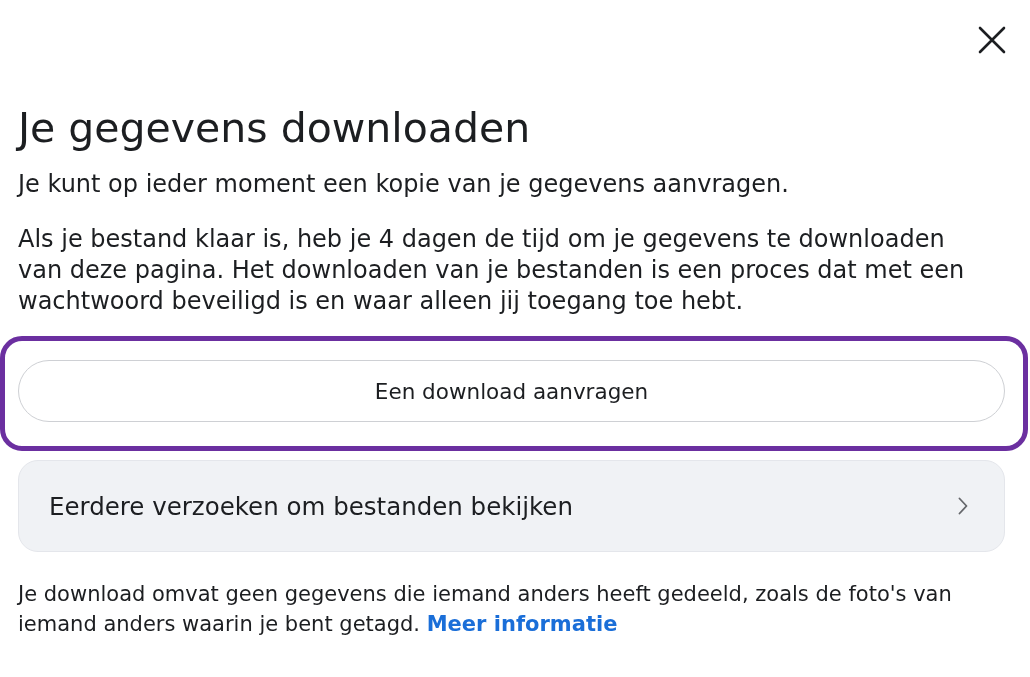  What do you see at coordinates (963, 506) in the screenshot?
I see `chevron-right-icon` at bounding box center [963, 506].